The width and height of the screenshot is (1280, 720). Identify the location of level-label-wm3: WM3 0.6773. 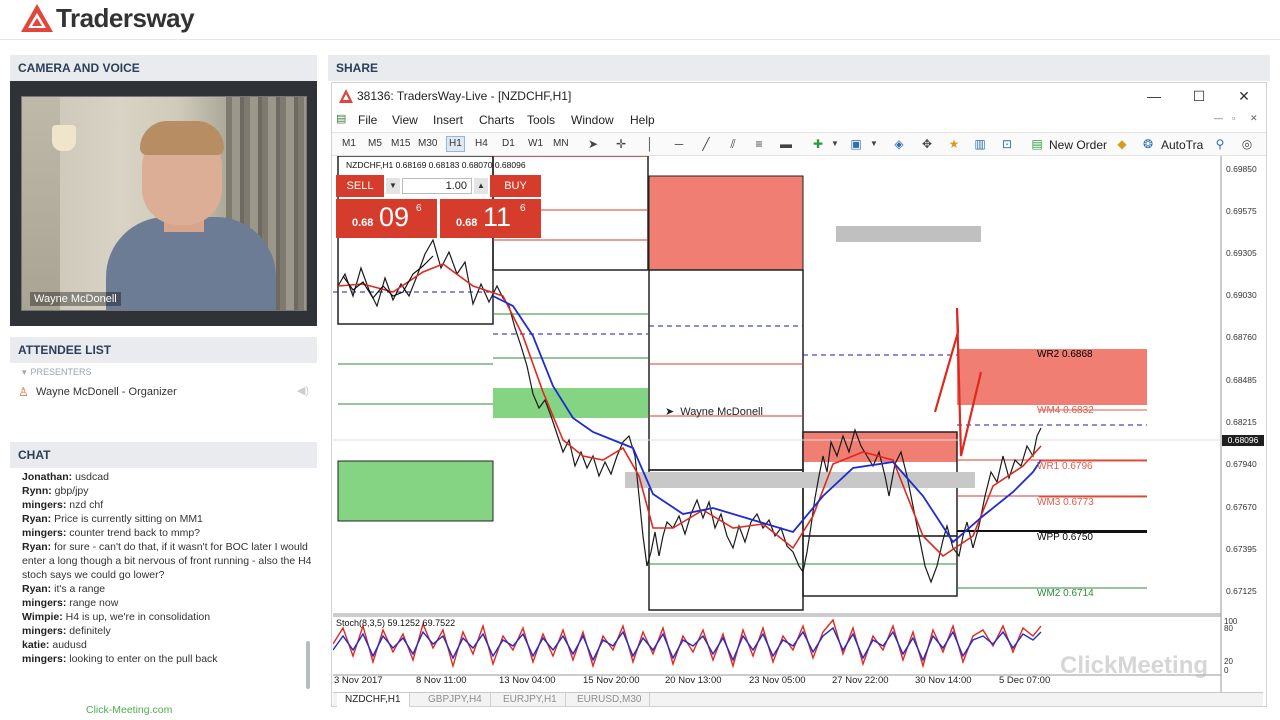
(1065, 502).